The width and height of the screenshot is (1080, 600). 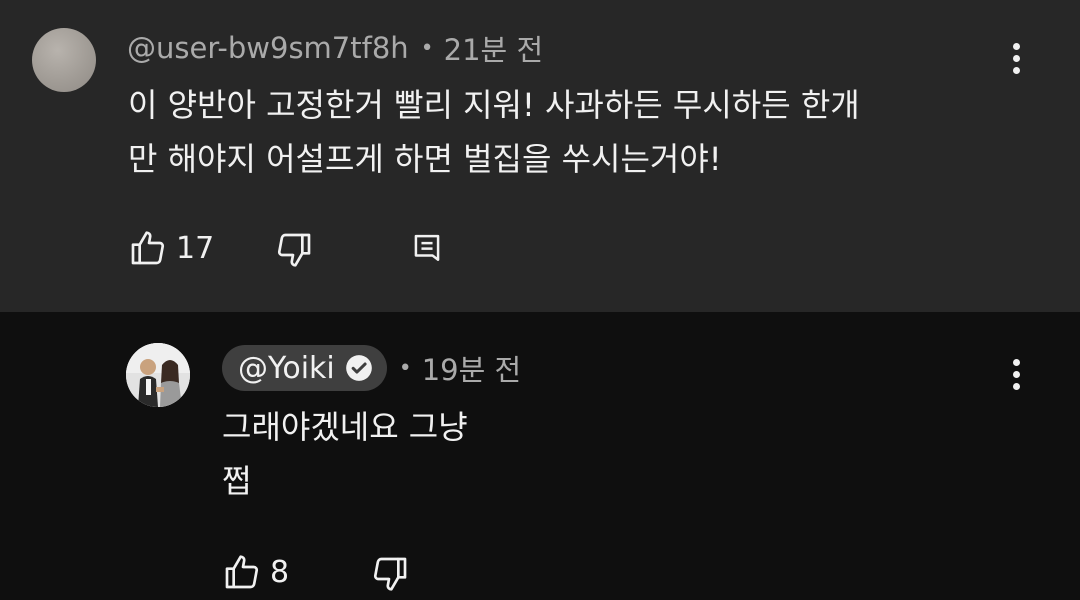 I want to click on reply-body-line: 그래야겠네요 그냥, so click(x=345, y=427).